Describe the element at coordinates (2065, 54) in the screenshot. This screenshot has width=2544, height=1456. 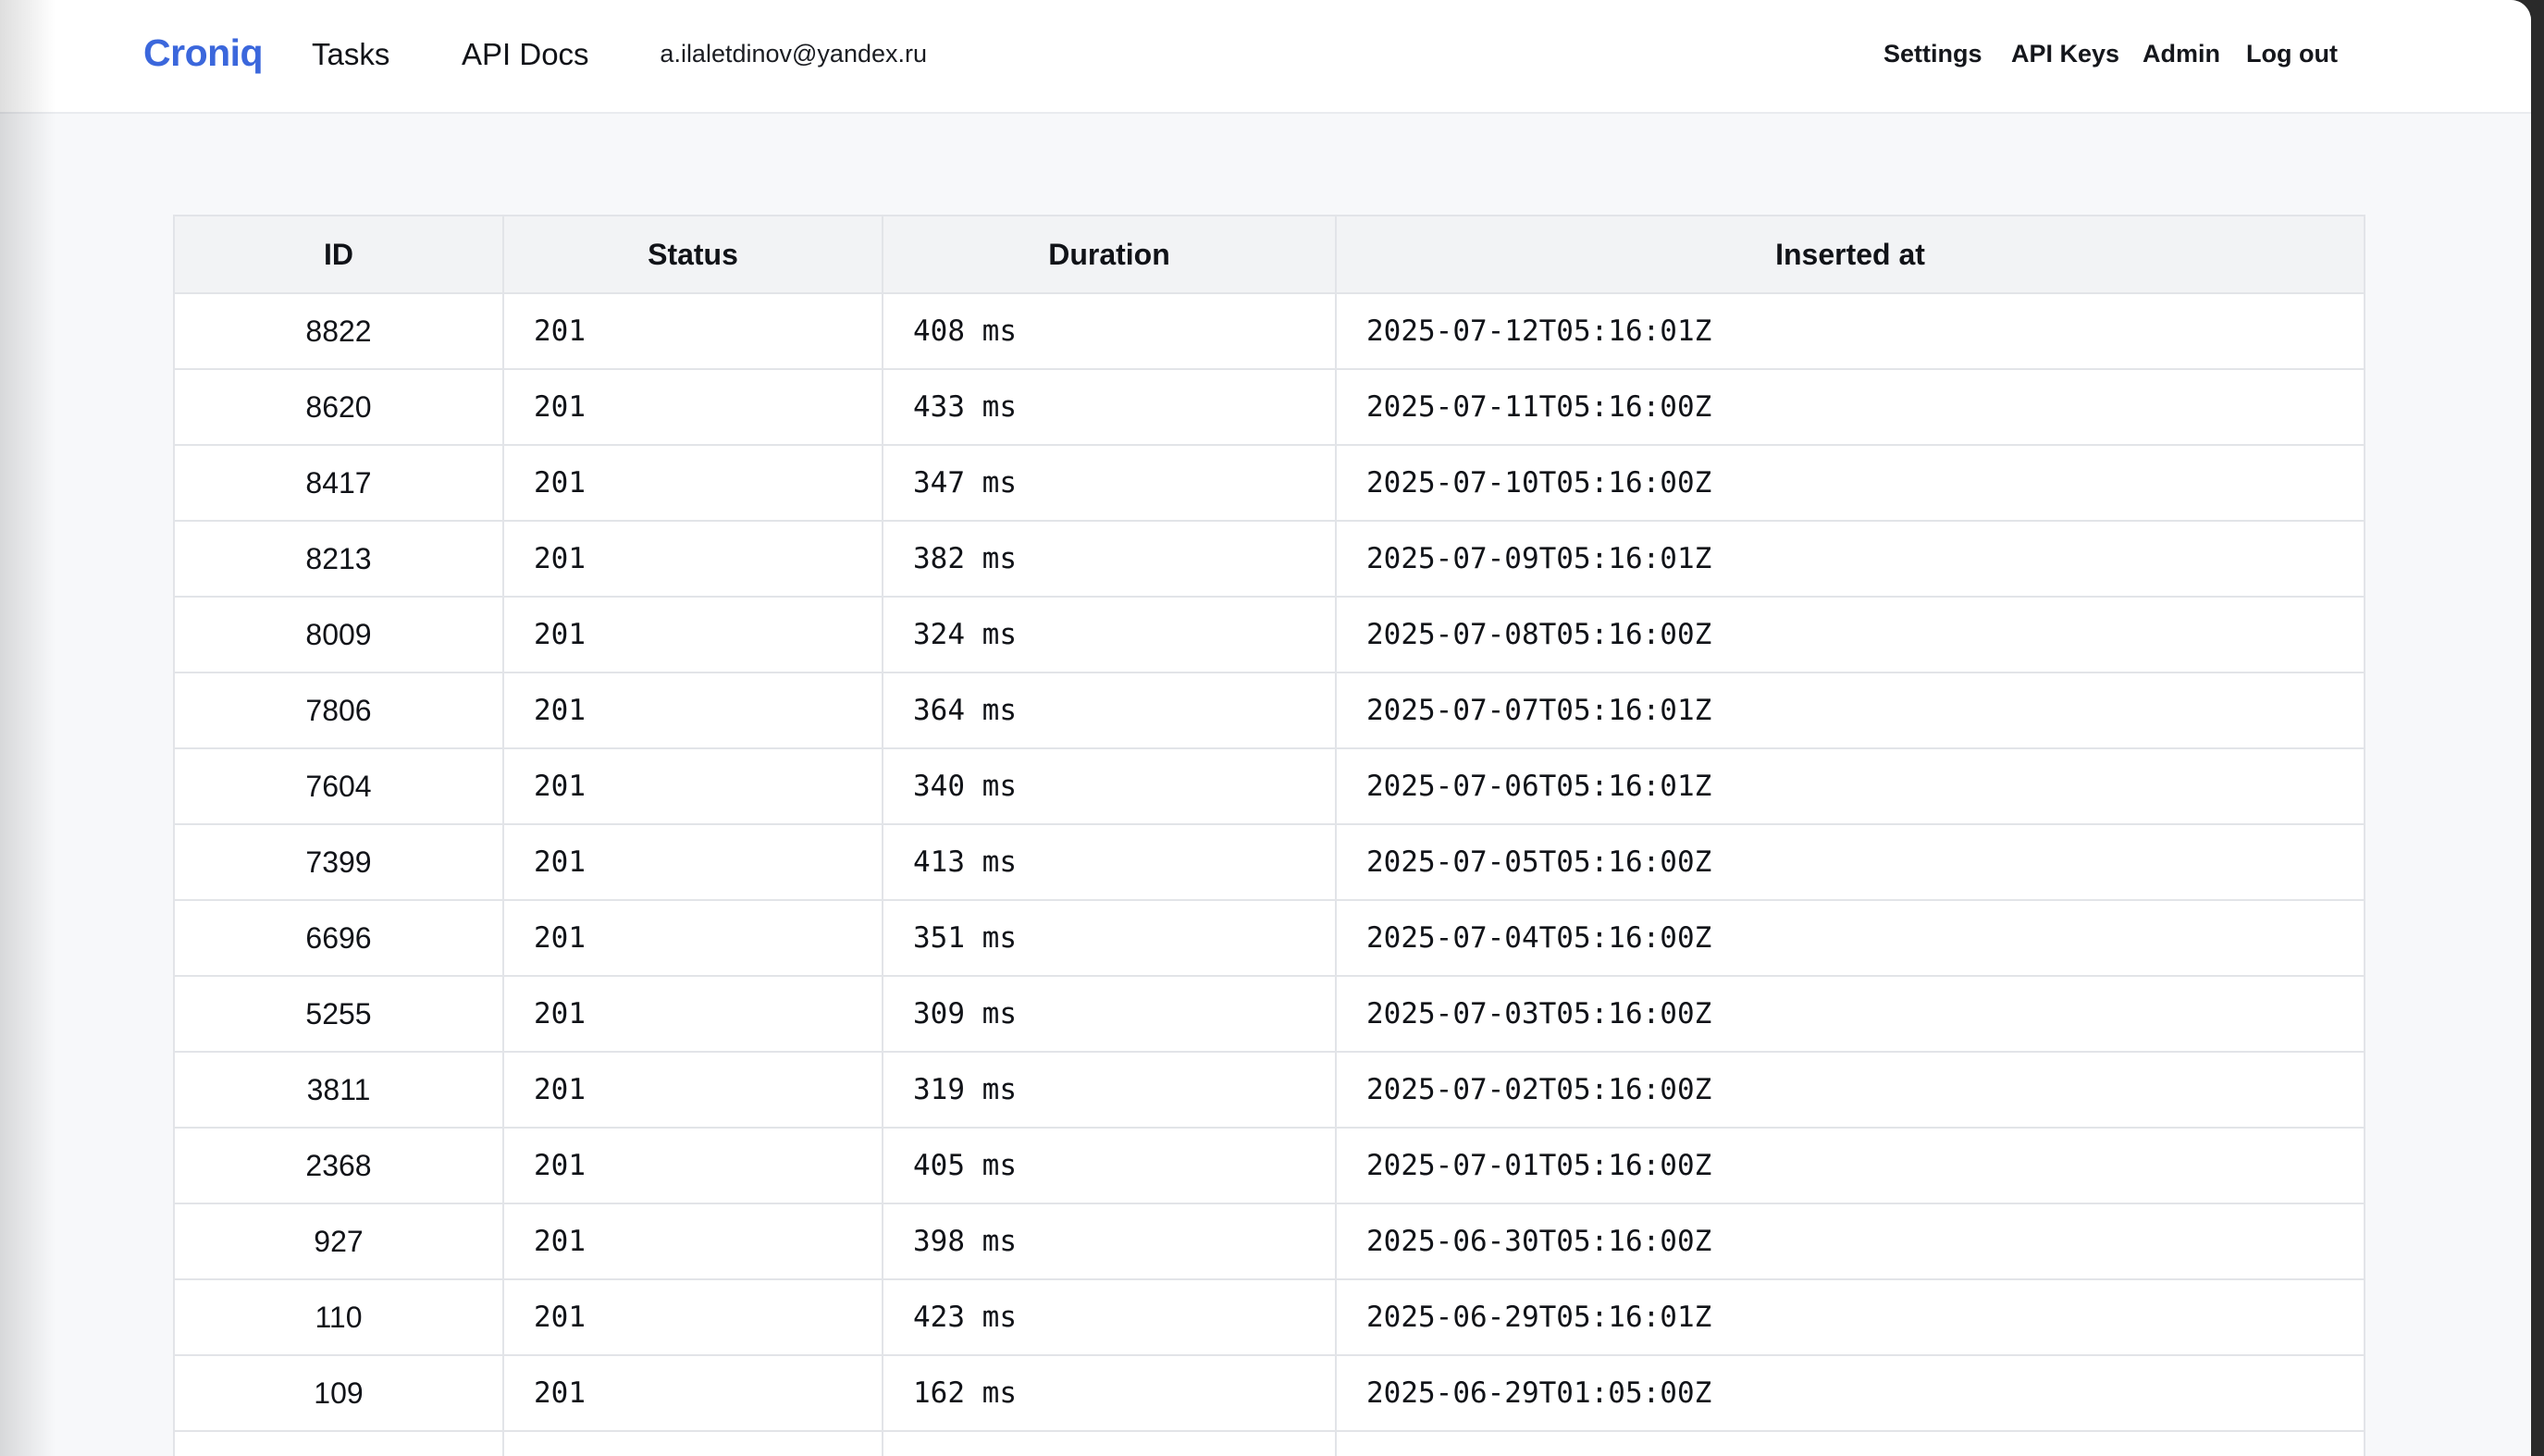
I see `nav-api-keys: API Keys` at that location.